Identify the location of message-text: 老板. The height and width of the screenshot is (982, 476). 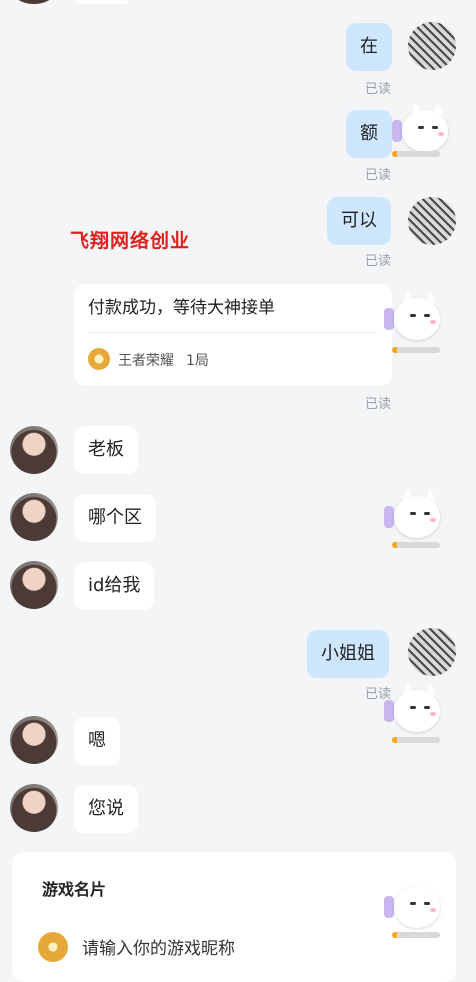
(106, 449).